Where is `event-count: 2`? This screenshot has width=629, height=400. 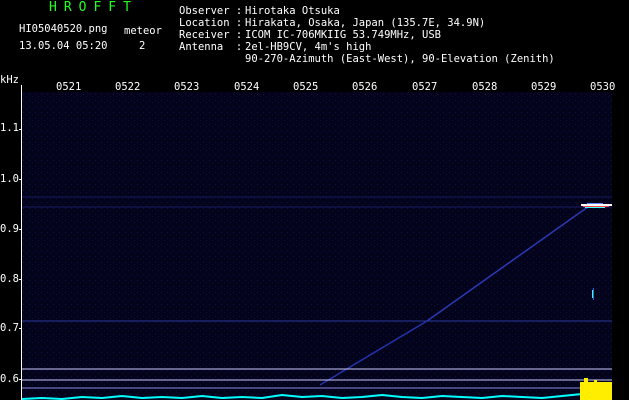 event-count: 2 is located at coordinates (142, 46).